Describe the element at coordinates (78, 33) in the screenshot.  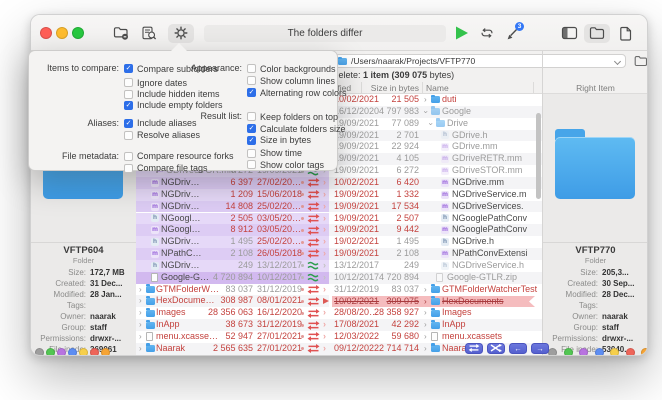
I see `zoom-button` at that location.